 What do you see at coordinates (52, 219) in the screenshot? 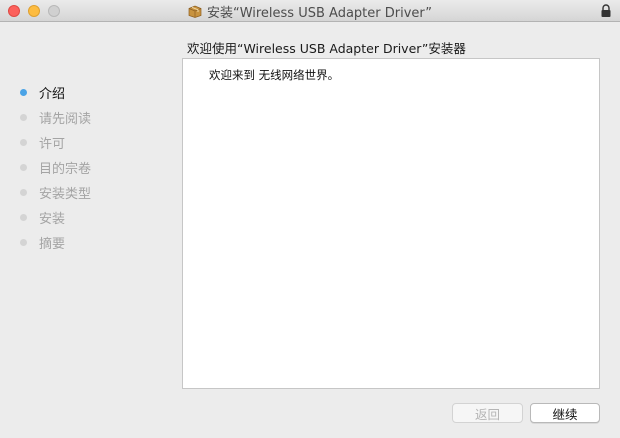
I see `step-label: 安装` at bounding box center [52, 219].